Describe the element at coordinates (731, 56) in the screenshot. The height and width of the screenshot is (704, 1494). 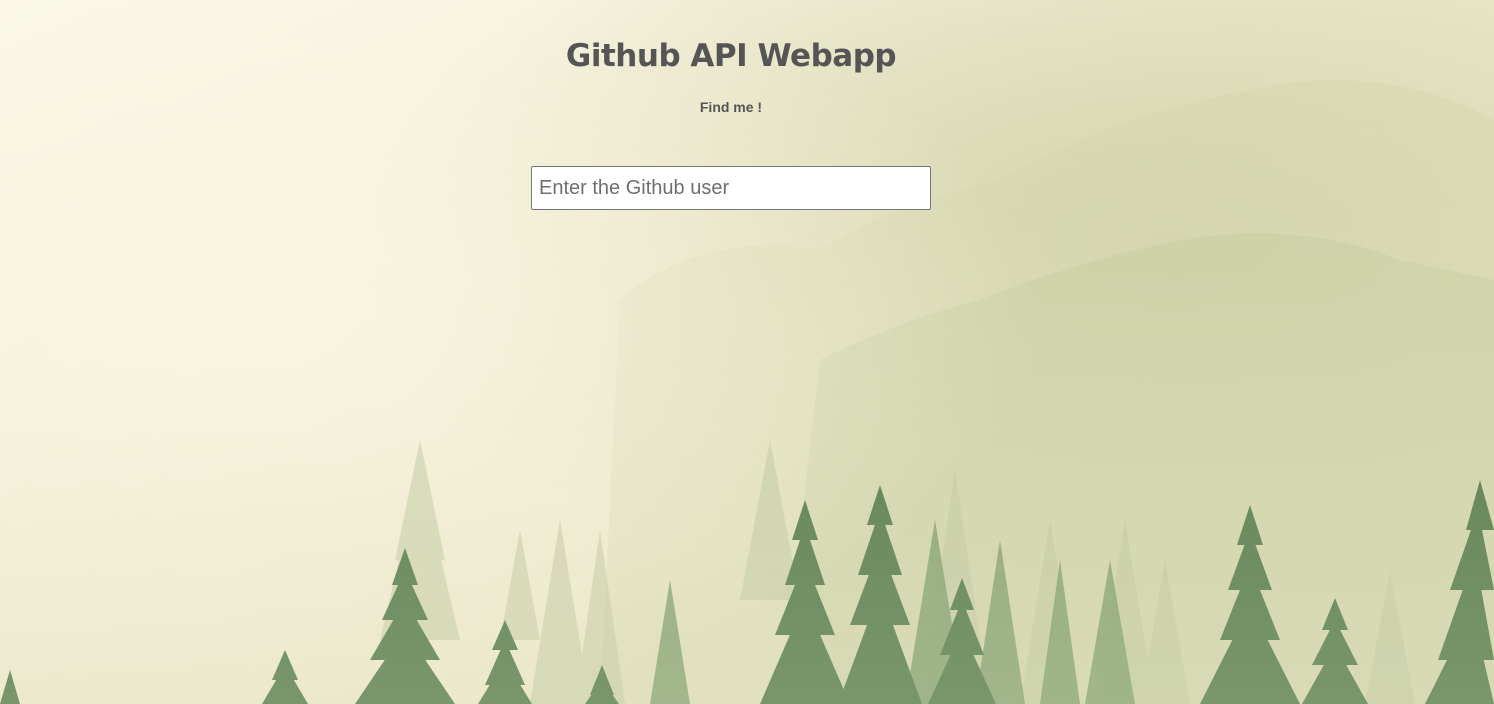
I see `page-title: Github API Webapp` at that location.